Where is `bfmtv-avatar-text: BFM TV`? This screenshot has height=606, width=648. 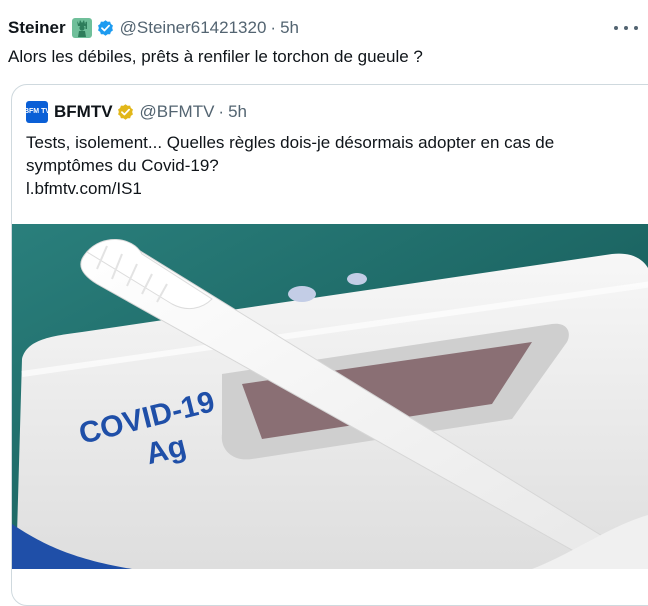
bfmtv-avatar-text: BFM TV is located at coordinates (37, 111).